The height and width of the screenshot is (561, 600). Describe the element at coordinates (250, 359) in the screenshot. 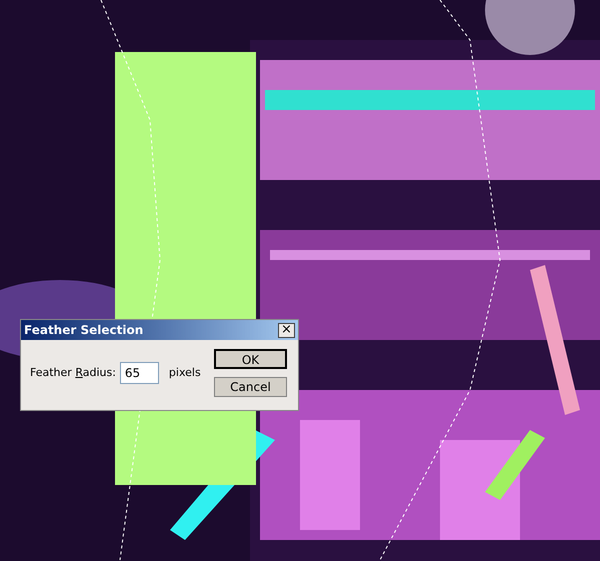

I see `dialog-button: OK` at that location.